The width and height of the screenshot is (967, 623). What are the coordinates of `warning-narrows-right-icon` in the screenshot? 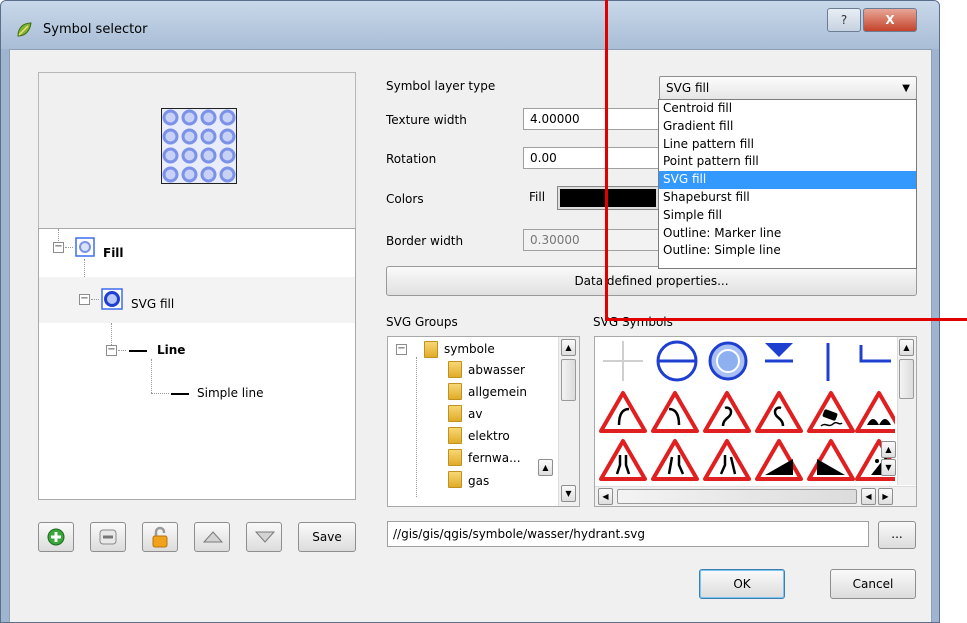 It's located at (675, 460).